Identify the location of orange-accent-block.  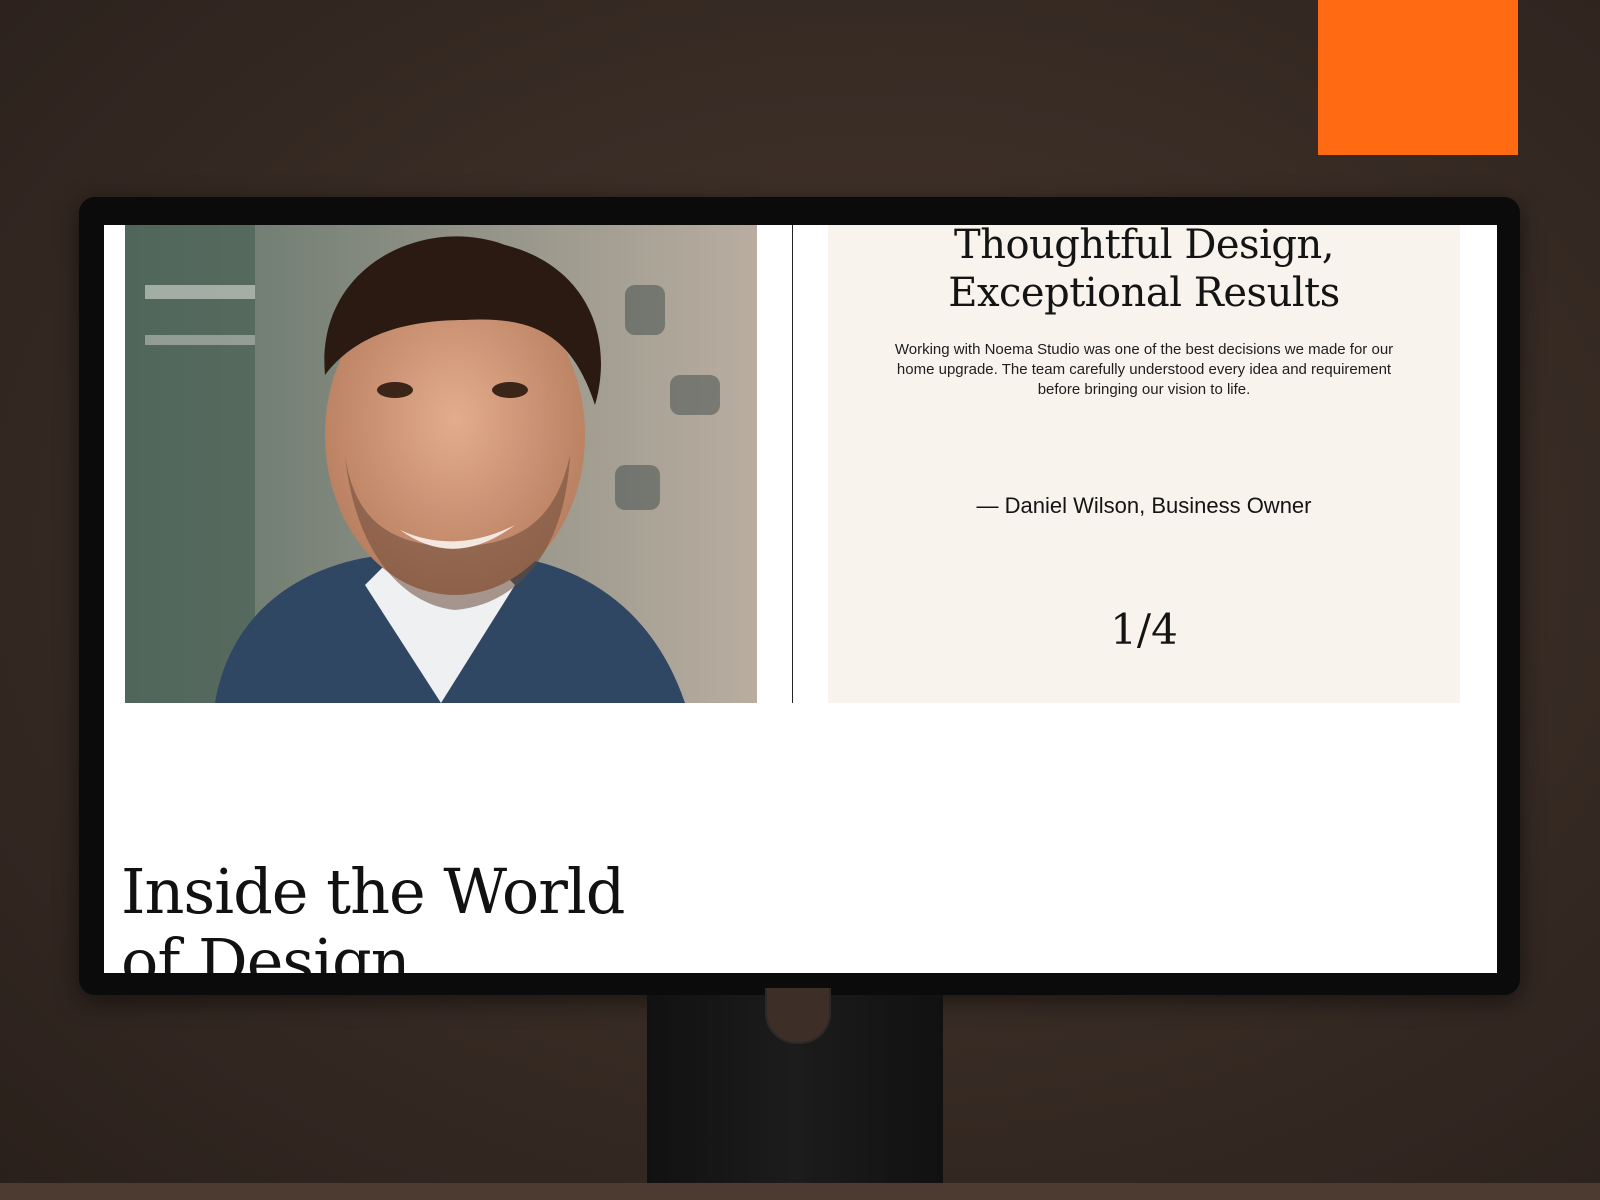
(1418, 77).